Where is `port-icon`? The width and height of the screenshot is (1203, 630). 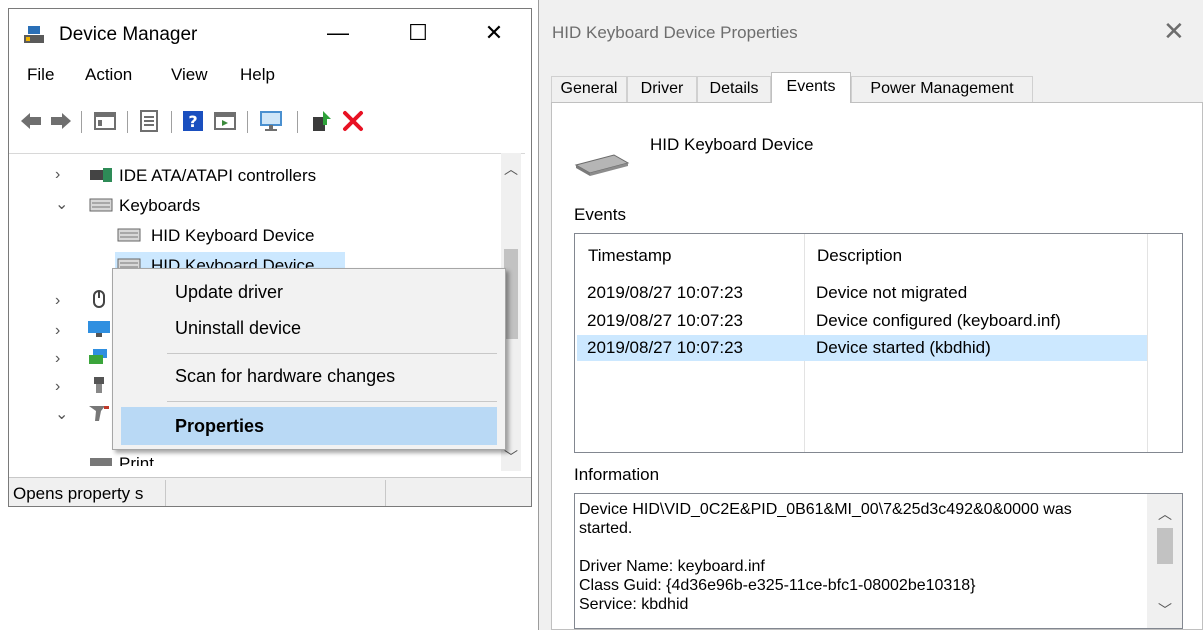
port-icon is located at coordinates (99, 385).